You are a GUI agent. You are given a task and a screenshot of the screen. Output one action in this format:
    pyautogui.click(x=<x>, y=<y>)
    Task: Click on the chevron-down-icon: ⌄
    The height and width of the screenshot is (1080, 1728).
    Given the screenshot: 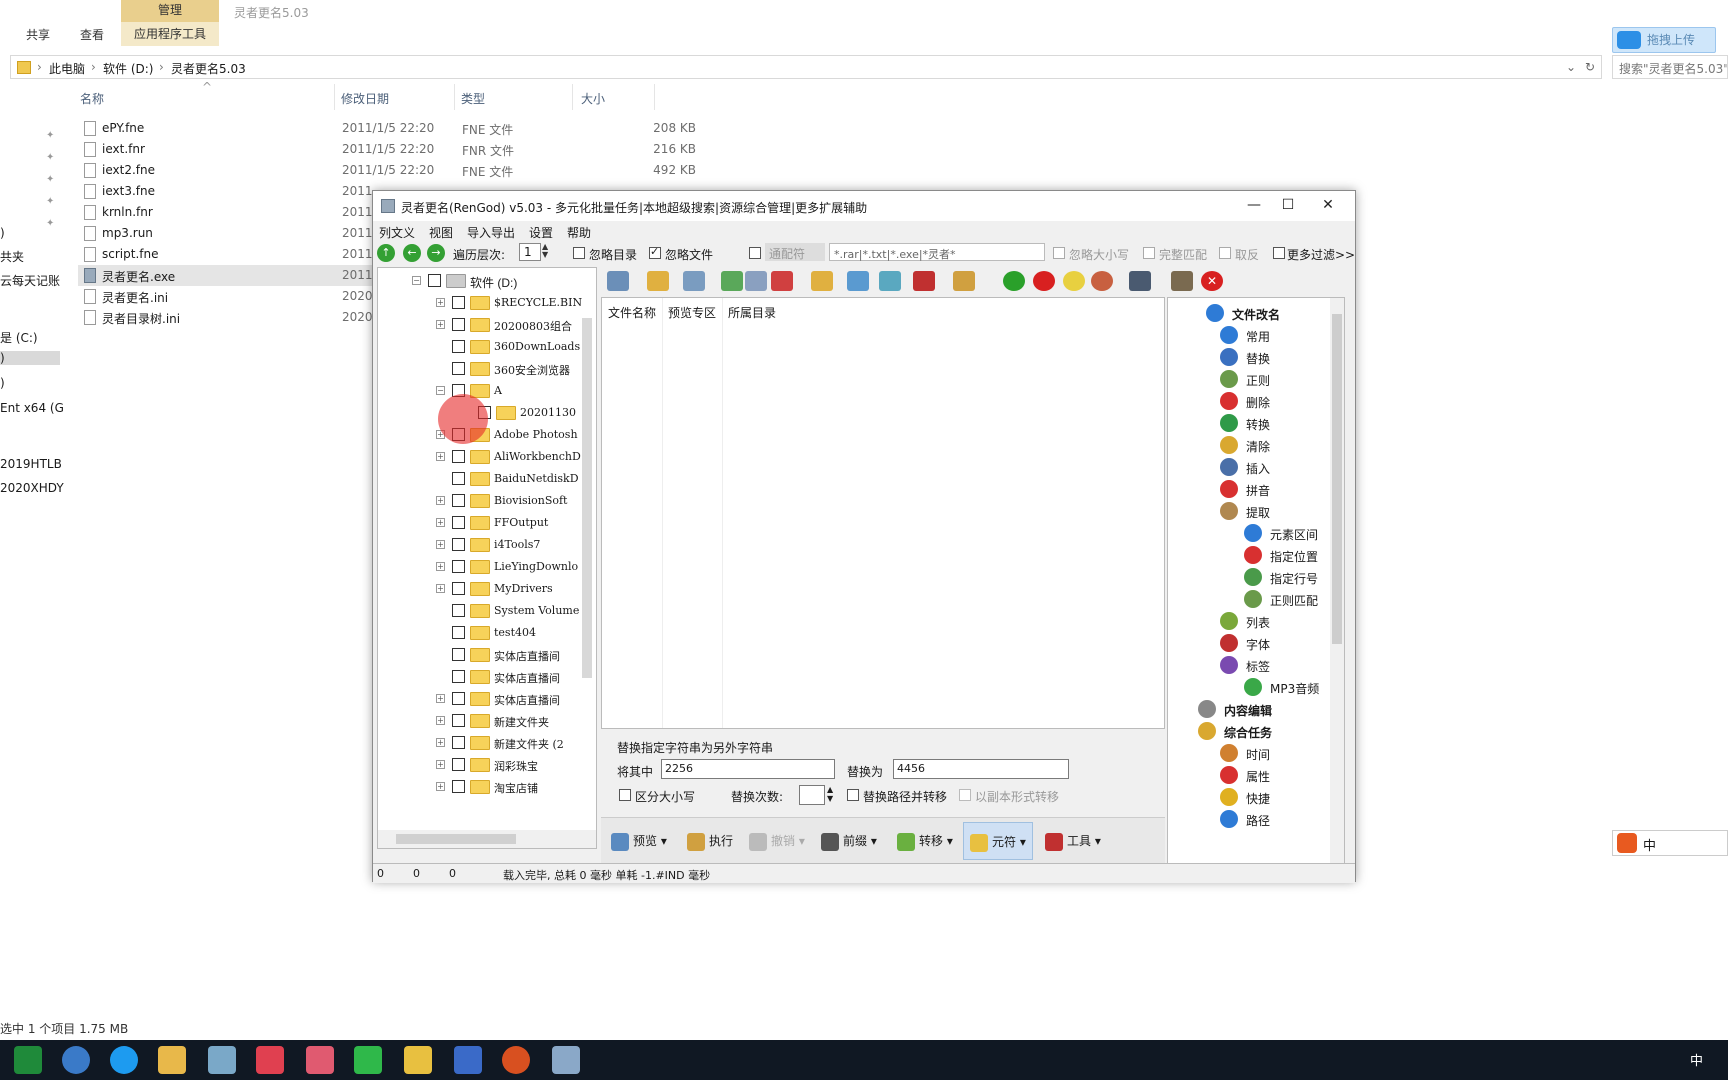 What is the action you would take?
    pyautogui.click(x=1571, y=67)
    